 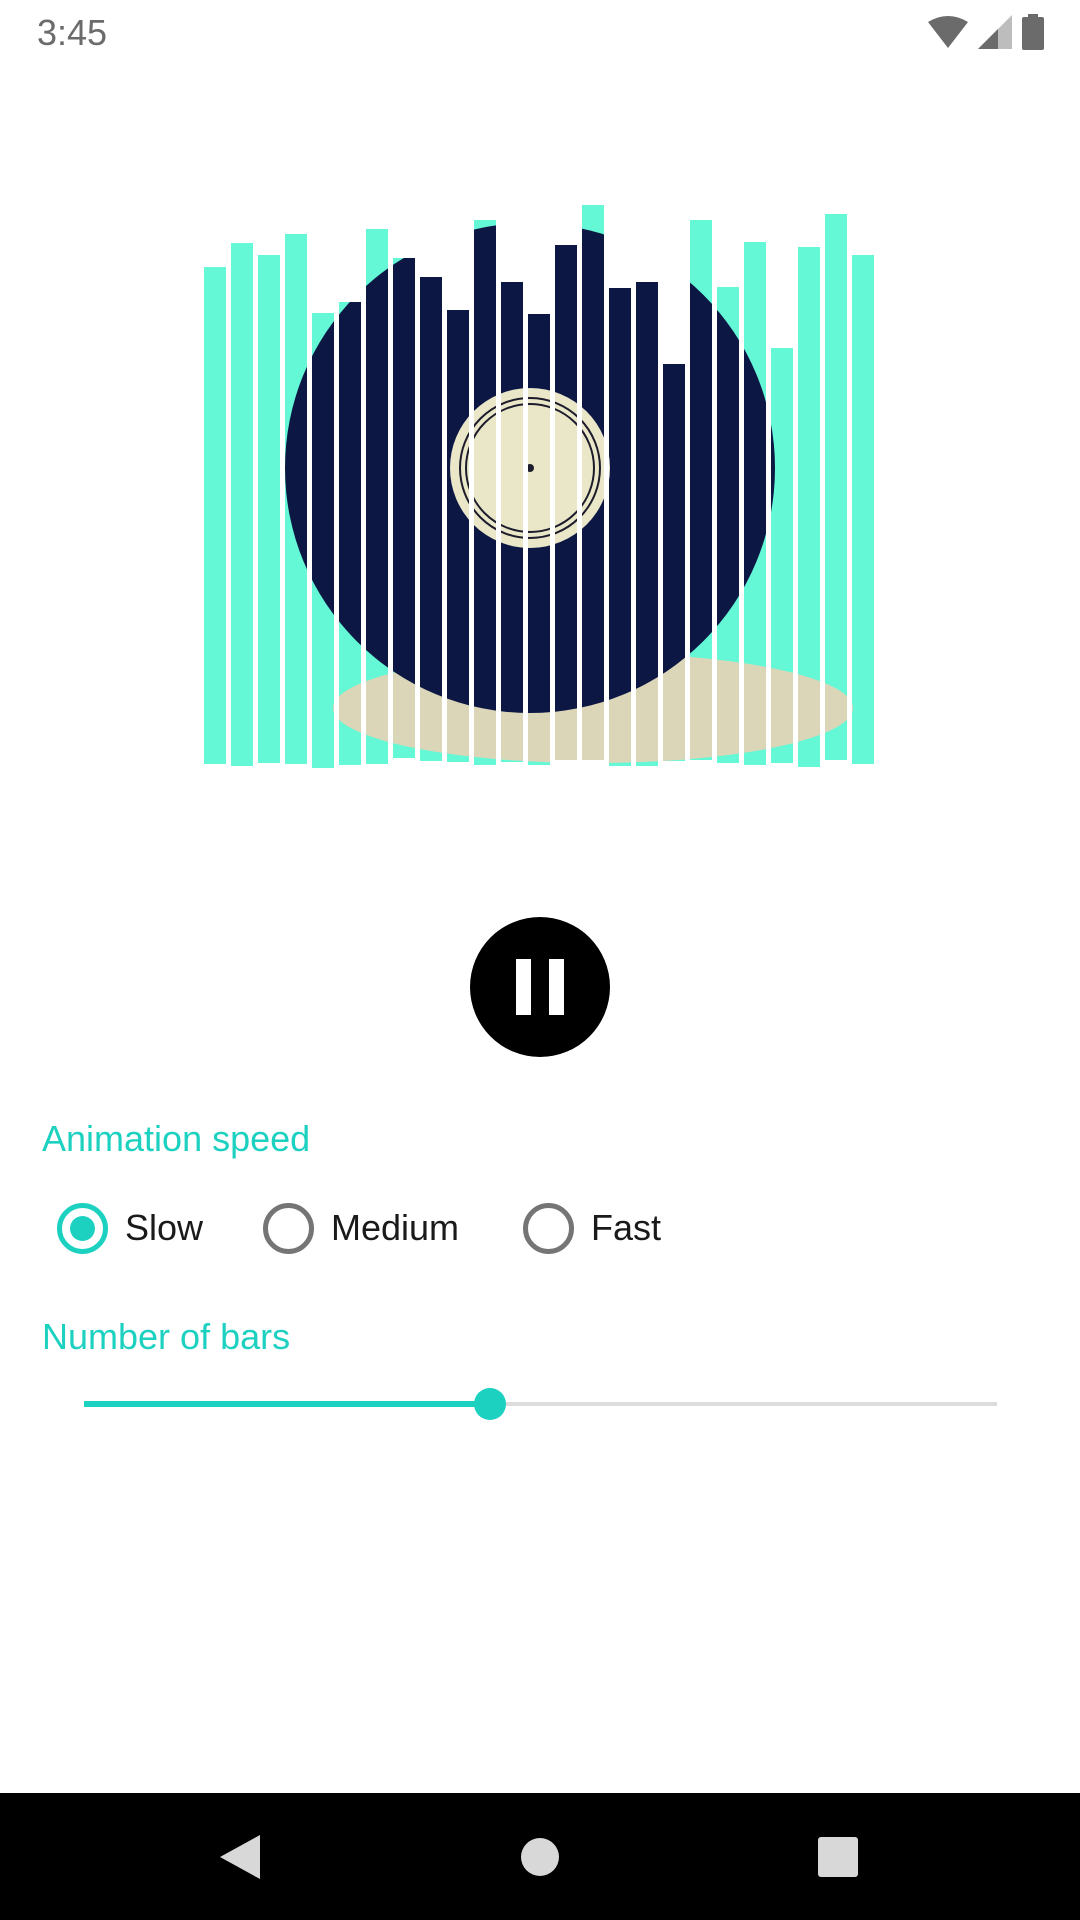 I want to click on animation-speed-label: Animation speed, so click(x=176, y=1138).